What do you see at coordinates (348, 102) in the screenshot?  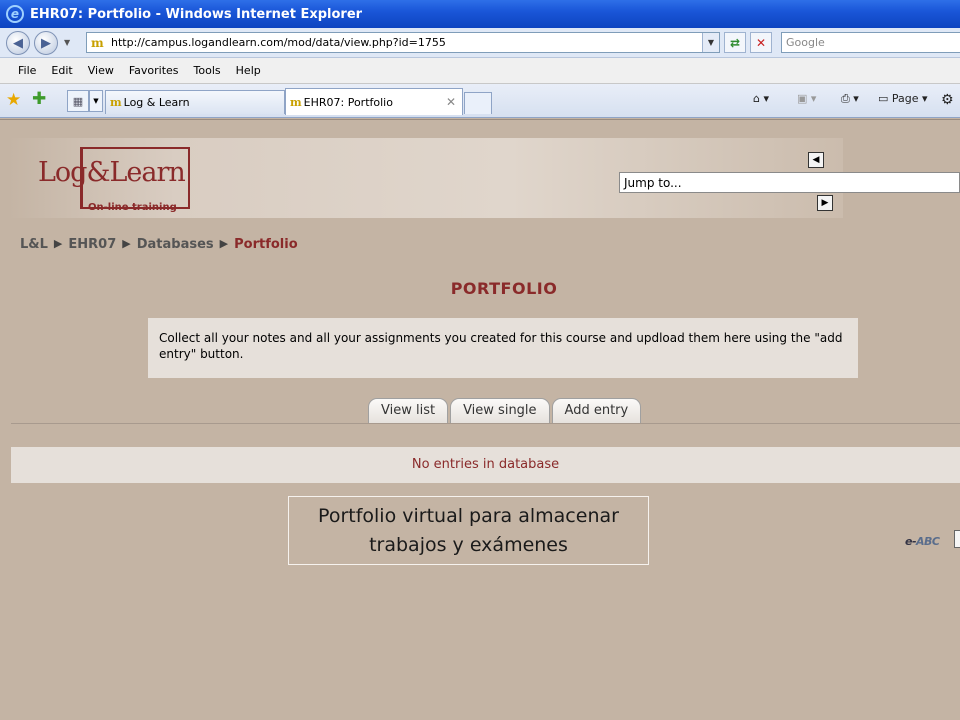 I see `tab-label: EHR07: Portfolio` at bounding box center [348, 102].